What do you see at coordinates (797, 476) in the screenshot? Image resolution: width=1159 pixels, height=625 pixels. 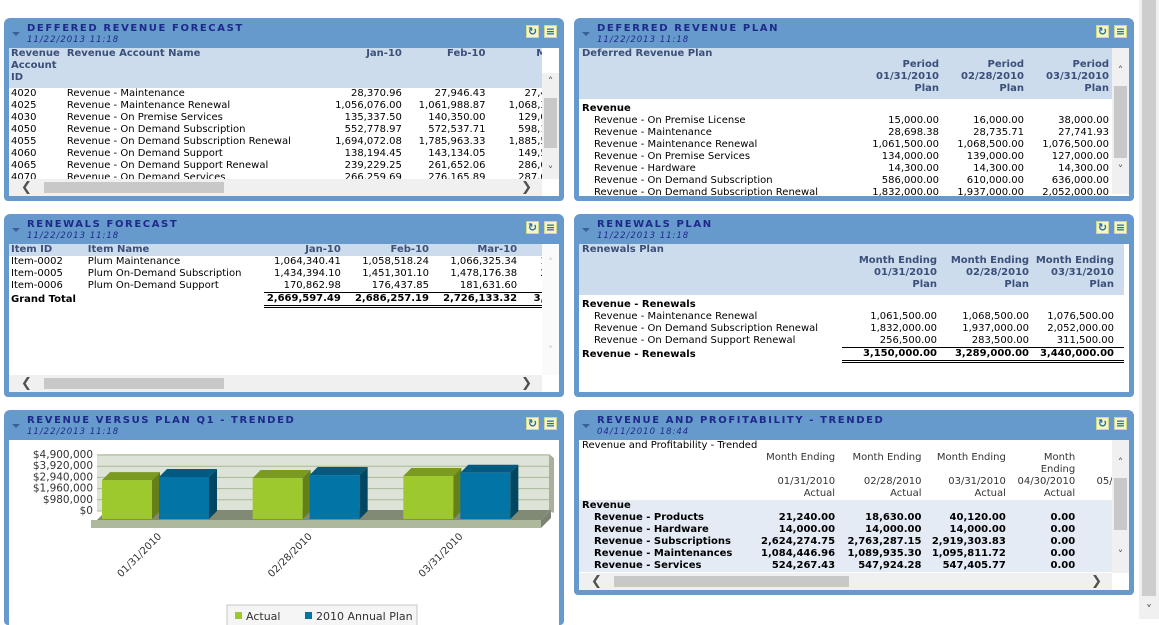 I see `column-header: Month Ending 01/31/2010 Actual` at bounding box center [797, 476].